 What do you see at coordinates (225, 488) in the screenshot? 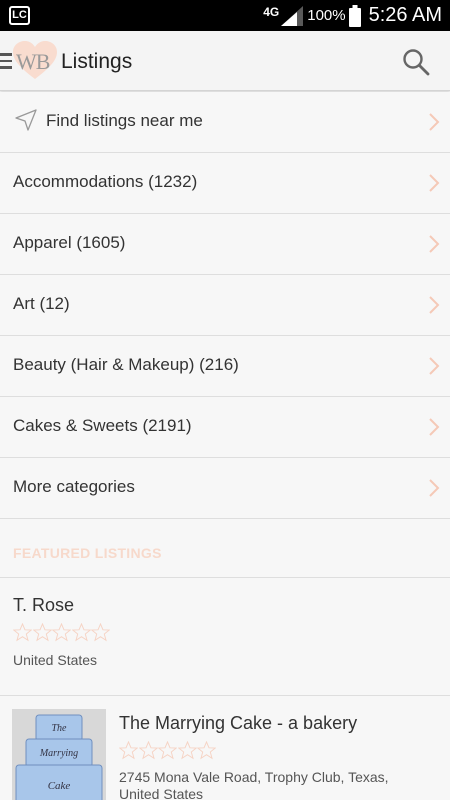
I see `category-item-more: More categories` at bounding box center [225, 488].